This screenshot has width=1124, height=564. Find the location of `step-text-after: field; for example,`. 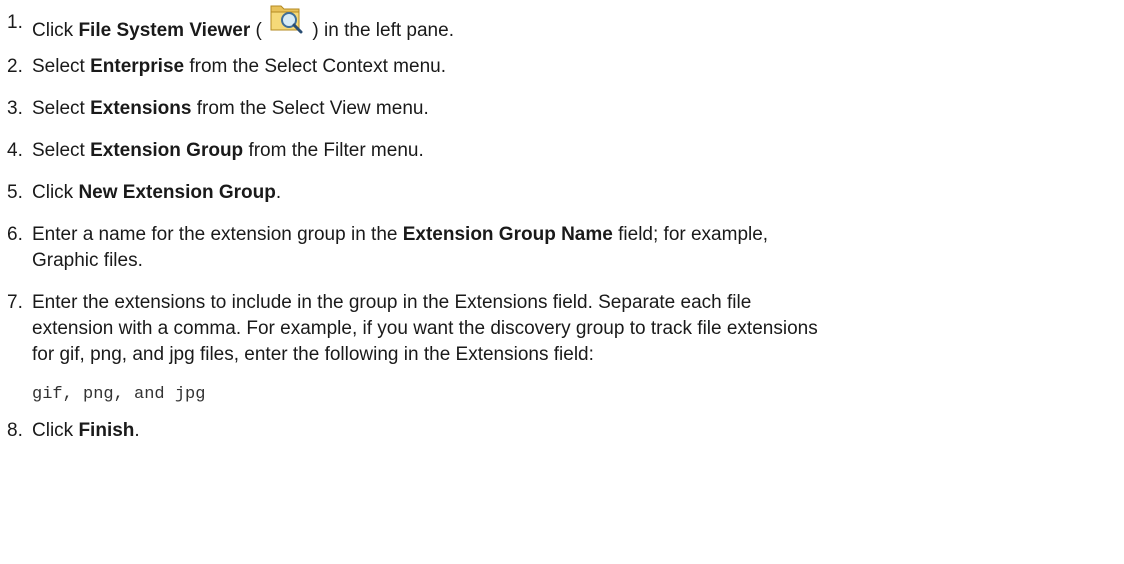

step-text-after: field; for example, is located at coordinates (690, 234).